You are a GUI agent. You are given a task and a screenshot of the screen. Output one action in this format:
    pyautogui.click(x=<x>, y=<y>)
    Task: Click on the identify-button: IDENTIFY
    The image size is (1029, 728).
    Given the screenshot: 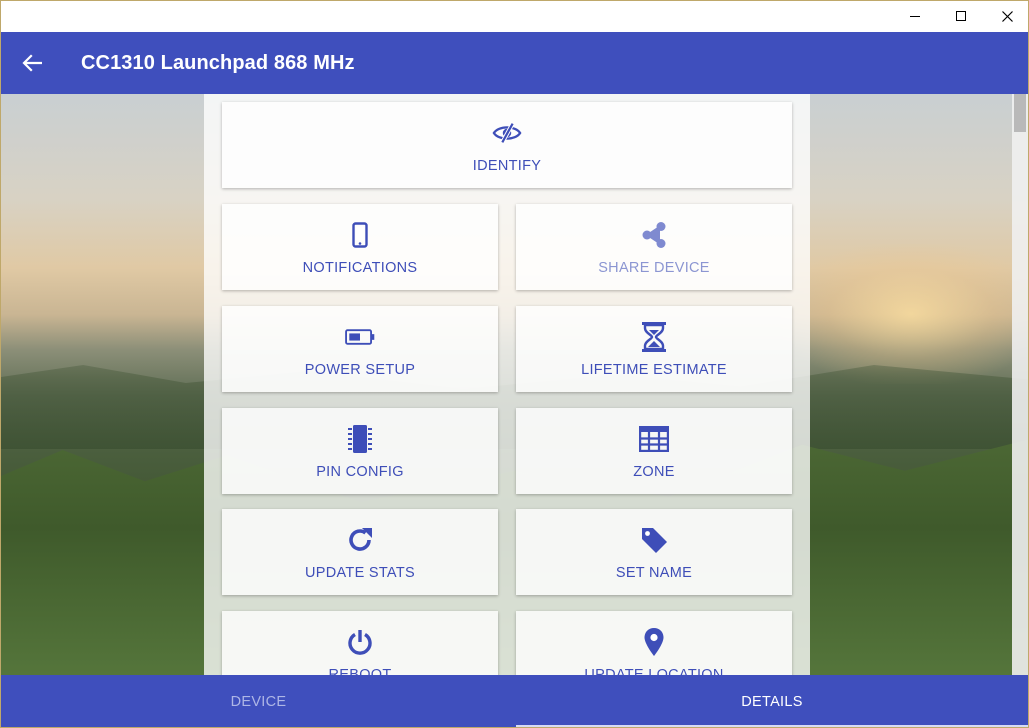 What is the action you would take?
    pyautogui.click(x=507, y=145)
    